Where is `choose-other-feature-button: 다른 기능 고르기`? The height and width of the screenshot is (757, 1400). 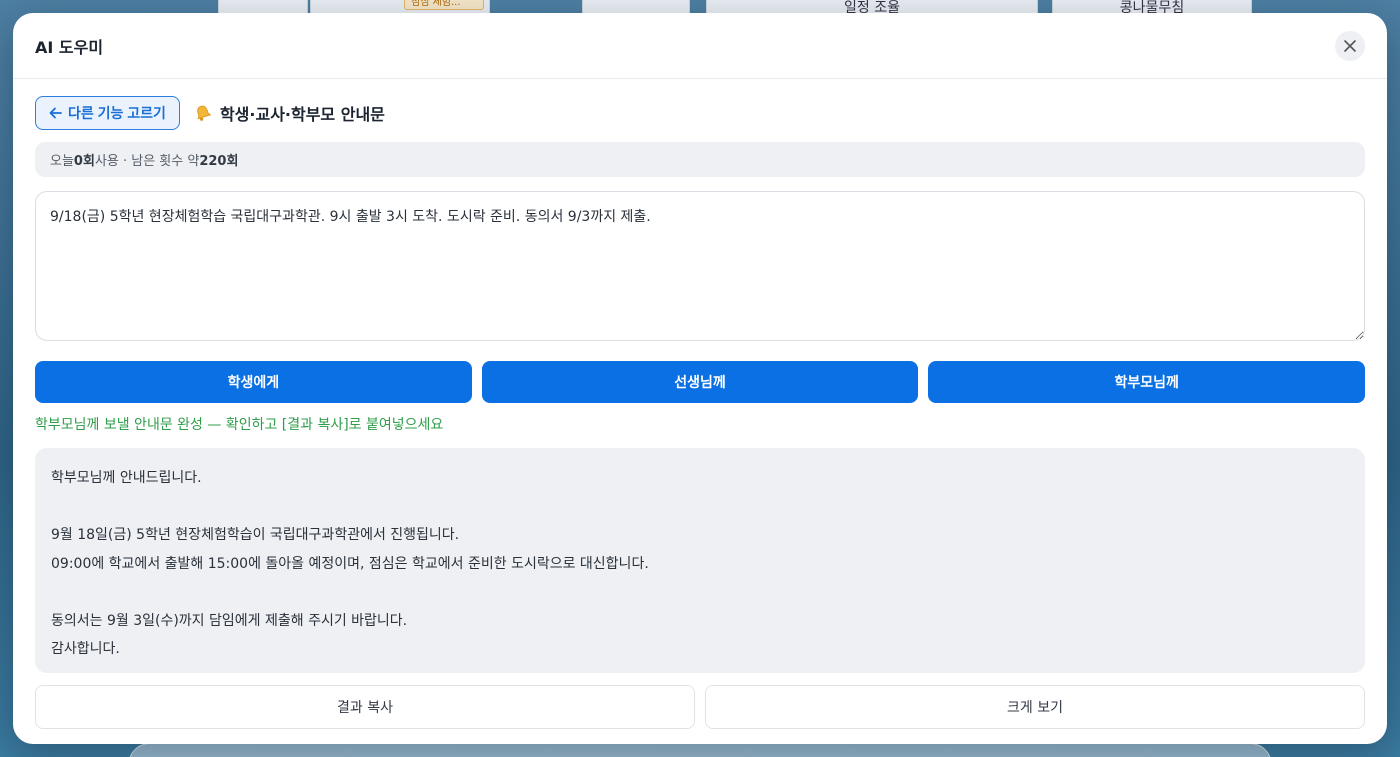 choose-other-feature-button: 다른 기능 고르기 is located at coordinates (107, 113).